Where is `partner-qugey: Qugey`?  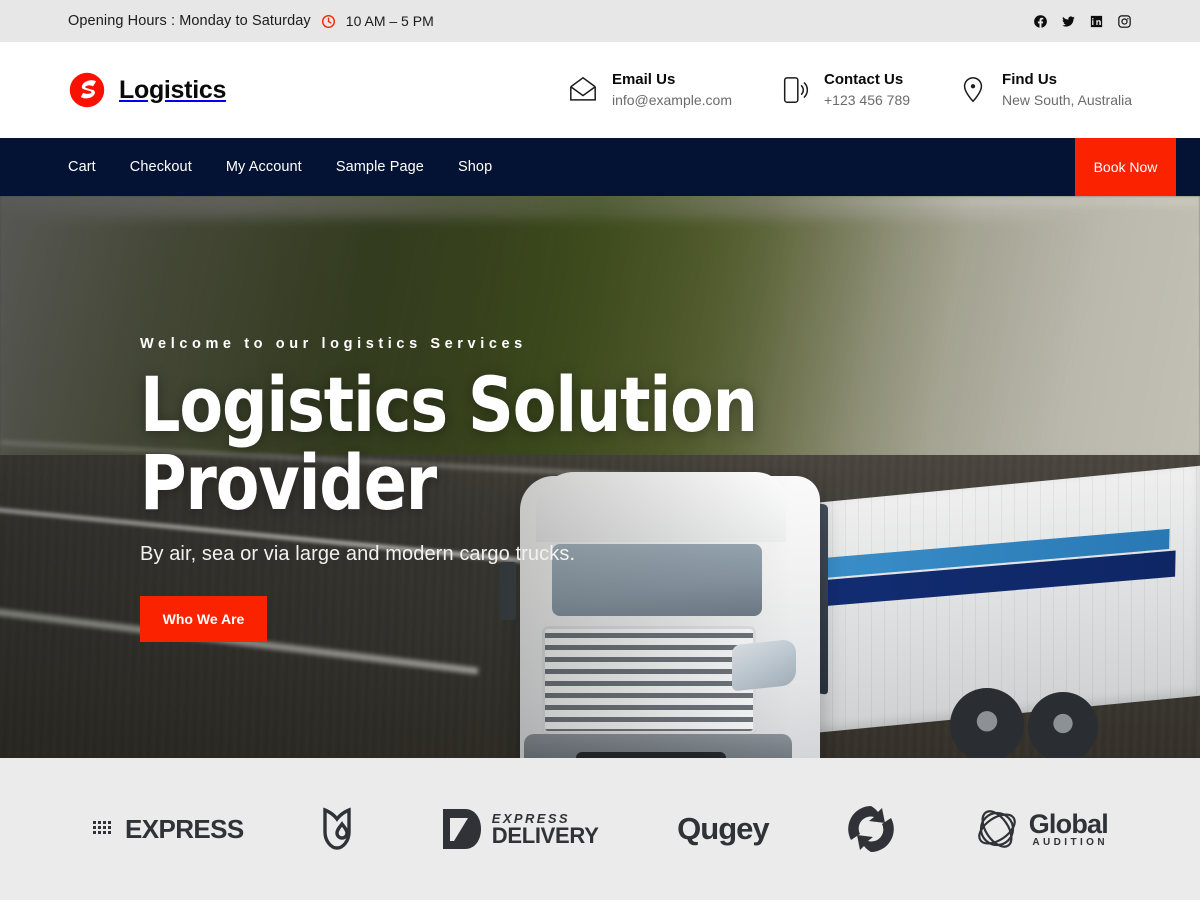 partner-qugey: Qugey is located at coordinates (723, 829).